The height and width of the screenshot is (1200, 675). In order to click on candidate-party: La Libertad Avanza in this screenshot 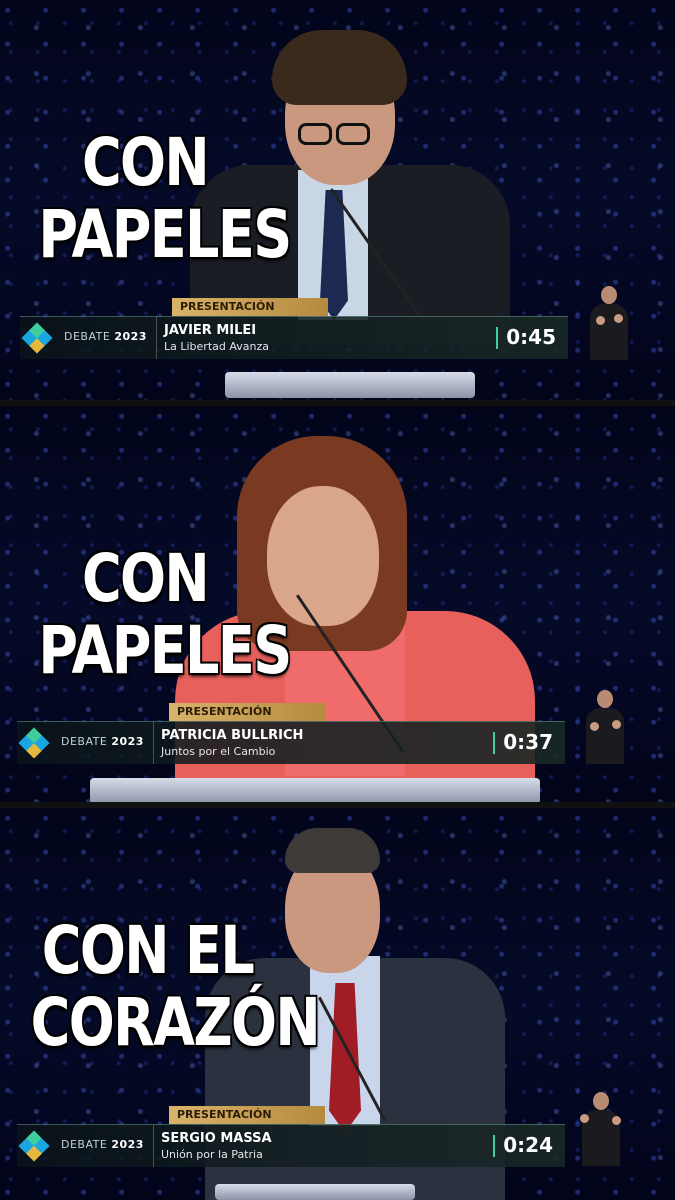, I will do `click(216, 346)`.